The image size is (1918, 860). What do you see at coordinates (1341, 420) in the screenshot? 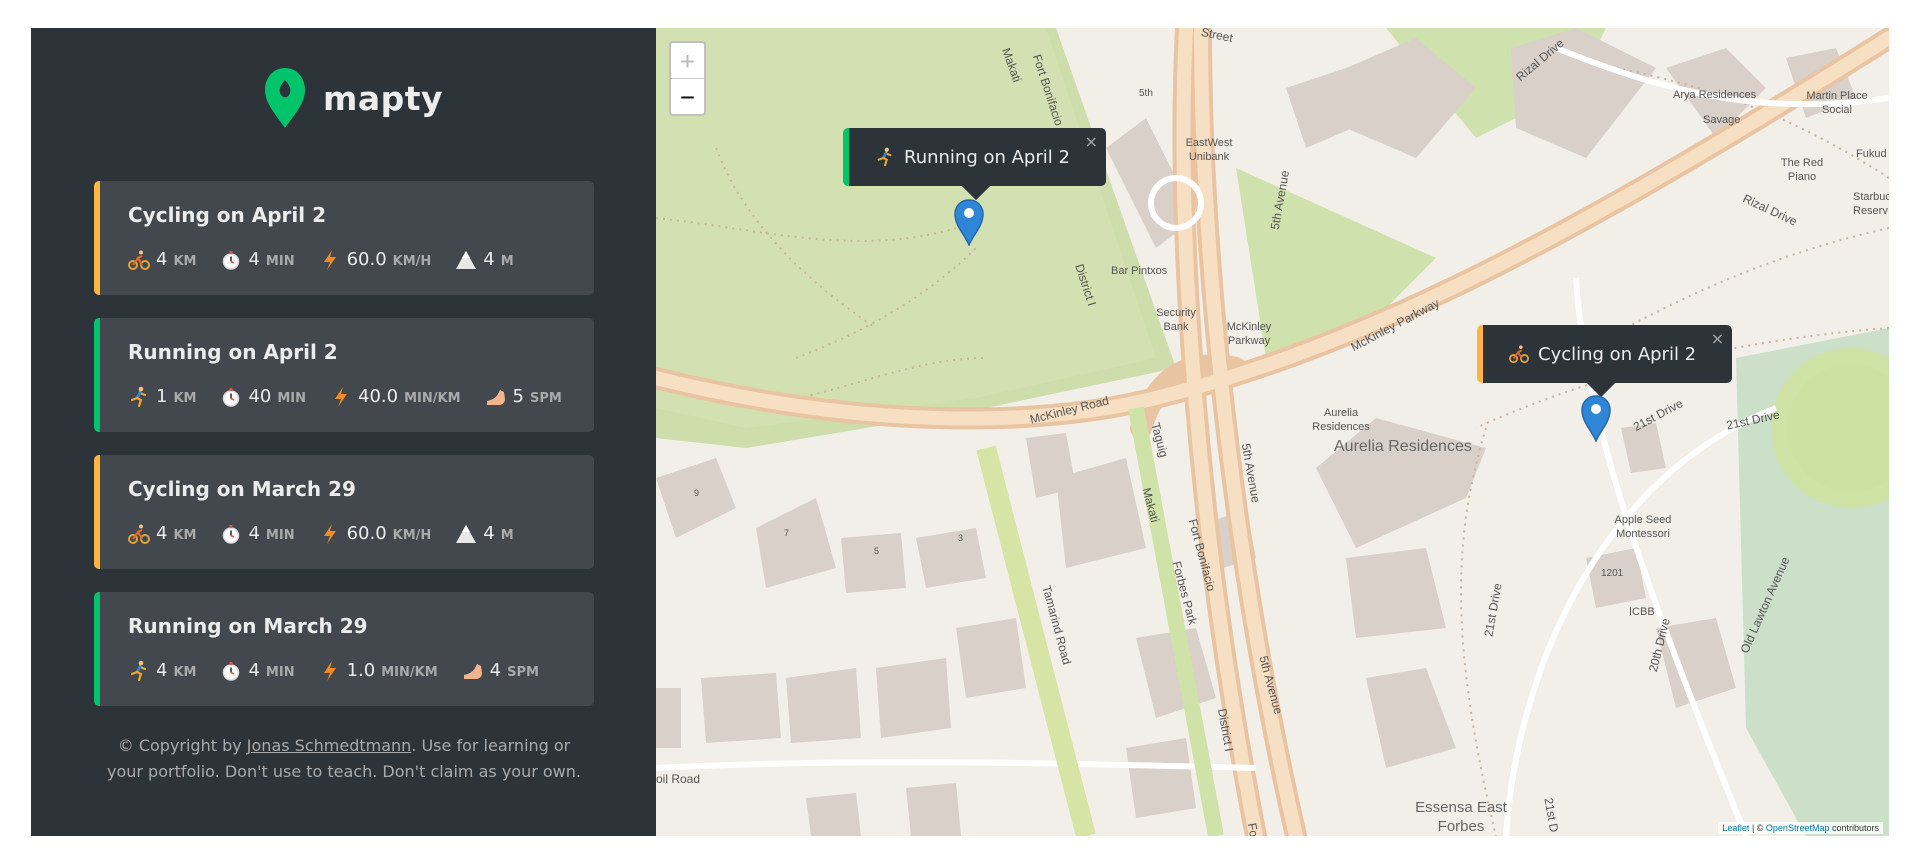
I see `map-label-aurelia-residences-stop: Aurelia Residences` at bounding box center [1341, 420].